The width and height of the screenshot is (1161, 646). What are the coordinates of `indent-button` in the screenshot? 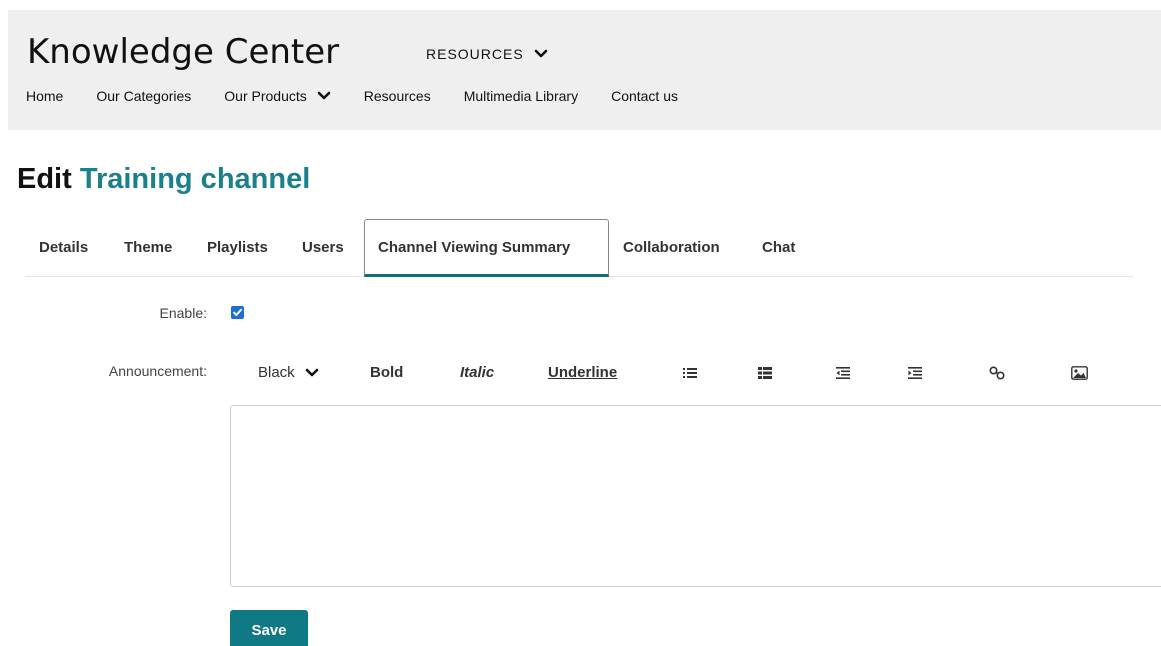 It's located at (915, 373).